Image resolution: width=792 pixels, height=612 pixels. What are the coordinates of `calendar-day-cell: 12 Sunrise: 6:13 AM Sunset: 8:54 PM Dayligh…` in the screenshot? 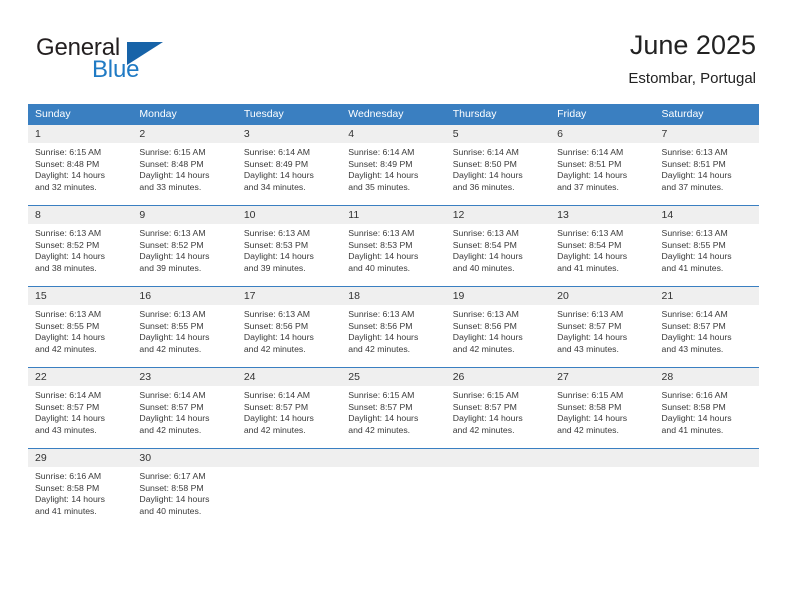 It's located at (498, 246).